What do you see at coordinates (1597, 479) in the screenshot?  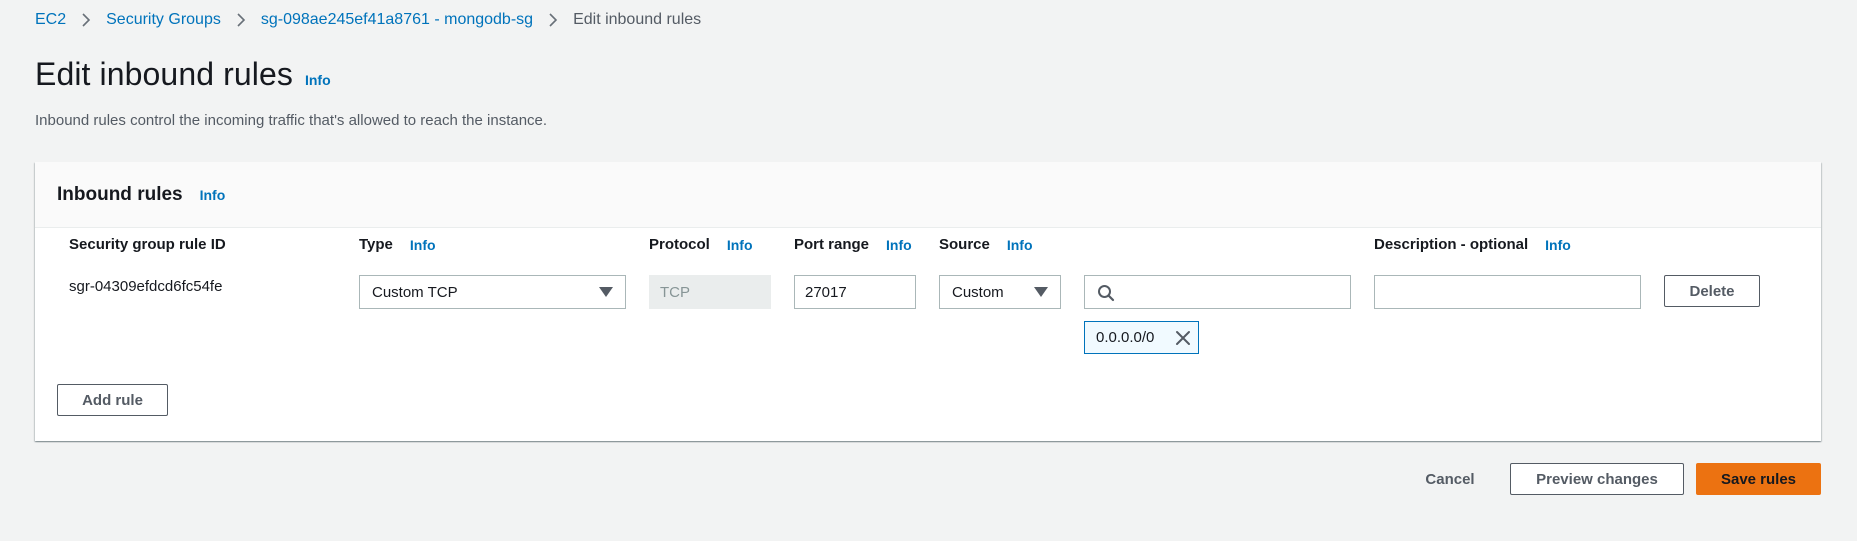 I see `preview-changes-button: Preview changes` at bounding box center [1597, 479].